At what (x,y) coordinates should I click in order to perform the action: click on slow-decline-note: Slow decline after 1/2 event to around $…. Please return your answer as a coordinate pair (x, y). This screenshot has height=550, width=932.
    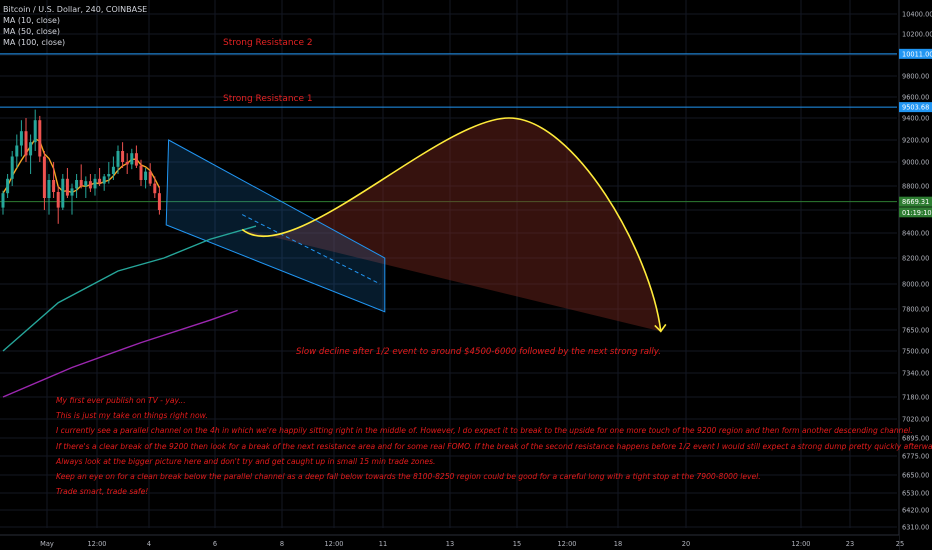
    Looking at the image, I should click on (478, 352).